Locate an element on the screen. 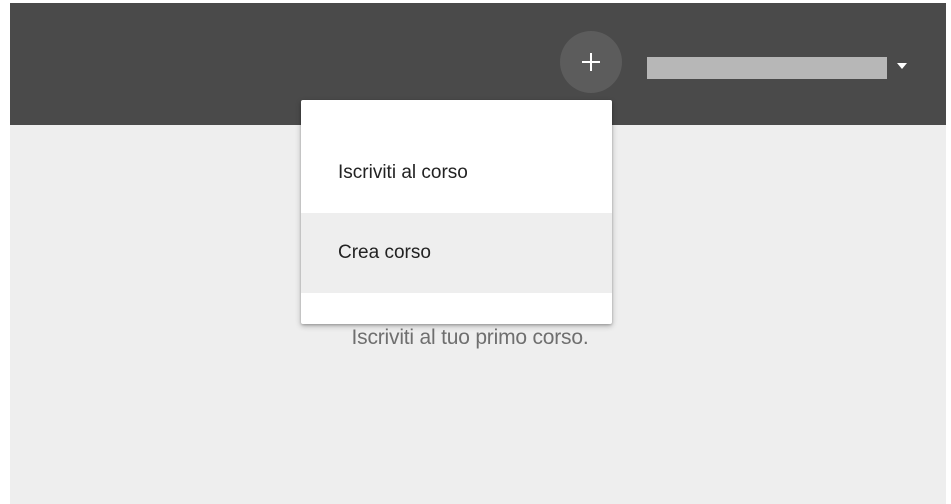  plus-icon is located at coordinates (591, 62).